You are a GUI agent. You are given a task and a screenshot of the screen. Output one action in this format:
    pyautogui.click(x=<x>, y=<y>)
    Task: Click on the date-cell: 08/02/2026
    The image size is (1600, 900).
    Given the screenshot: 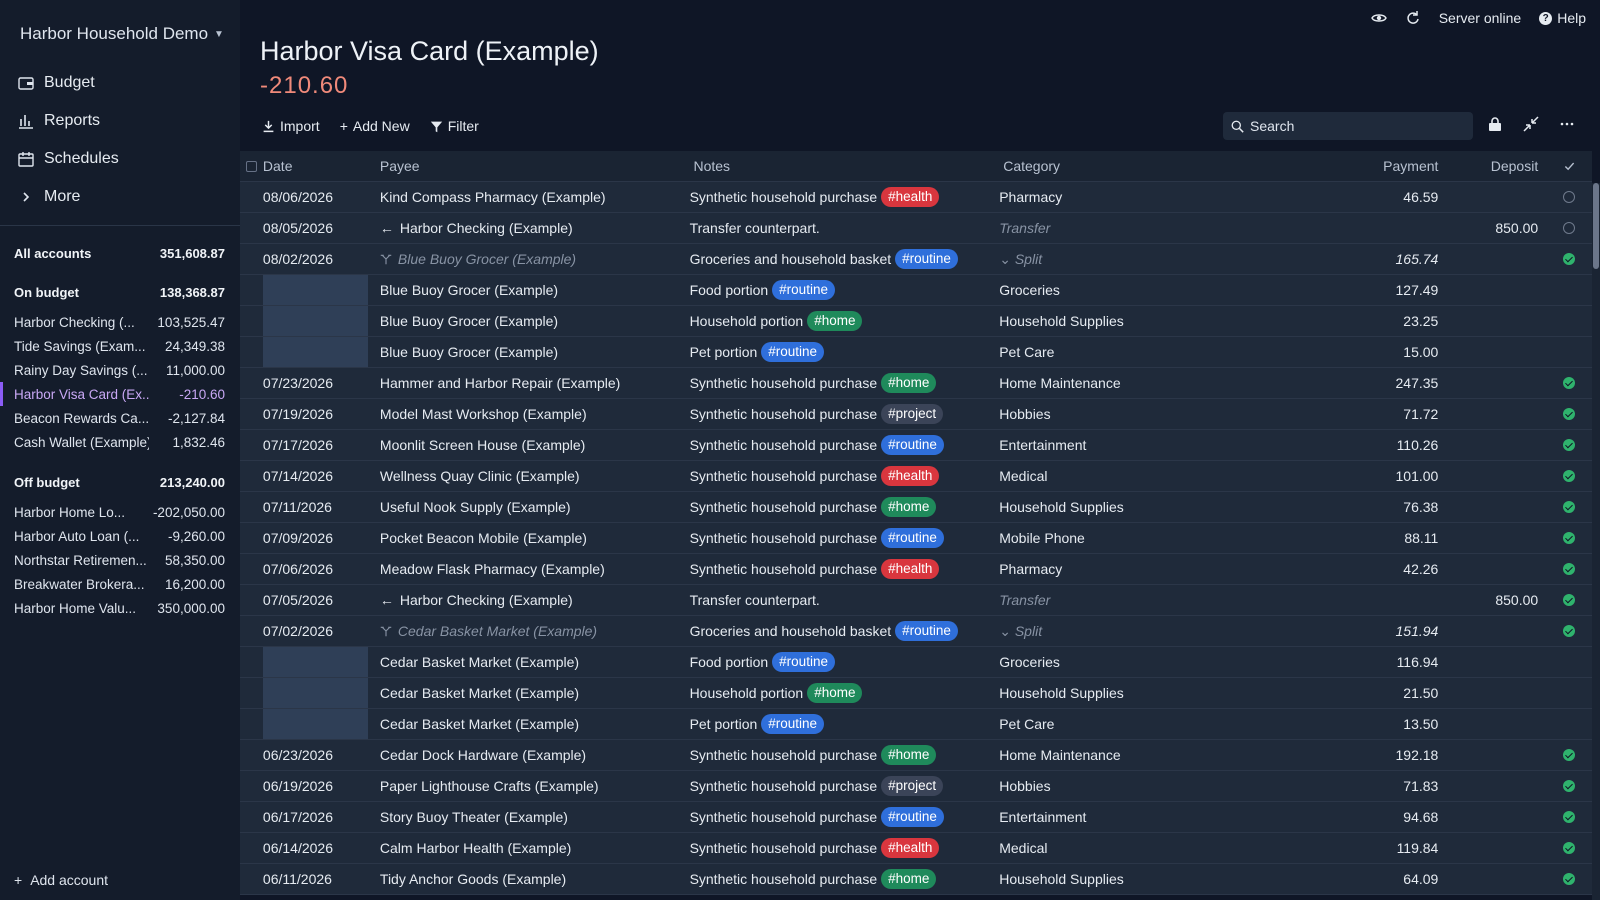 What is the action you would take?
    pyautogui.click(x=315, y=259)
    